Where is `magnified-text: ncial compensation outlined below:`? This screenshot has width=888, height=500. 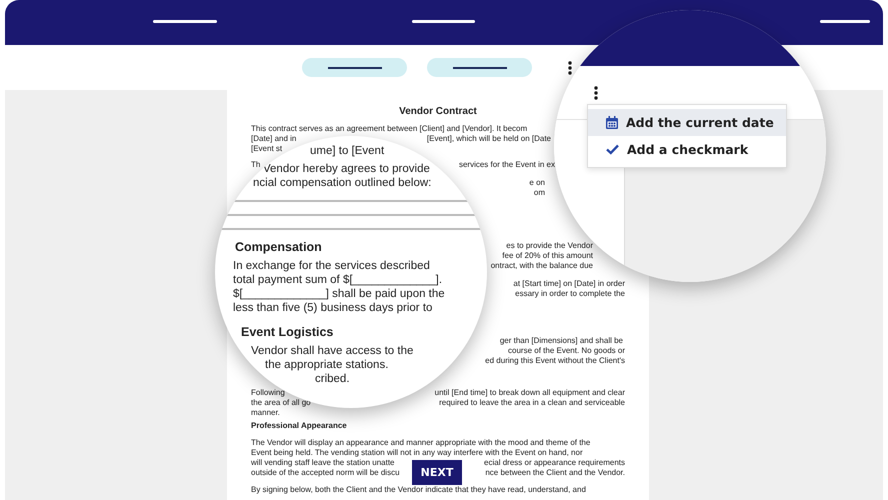 magnified-text: ncial compensation outlined below: is located at coordinates (342, 183).